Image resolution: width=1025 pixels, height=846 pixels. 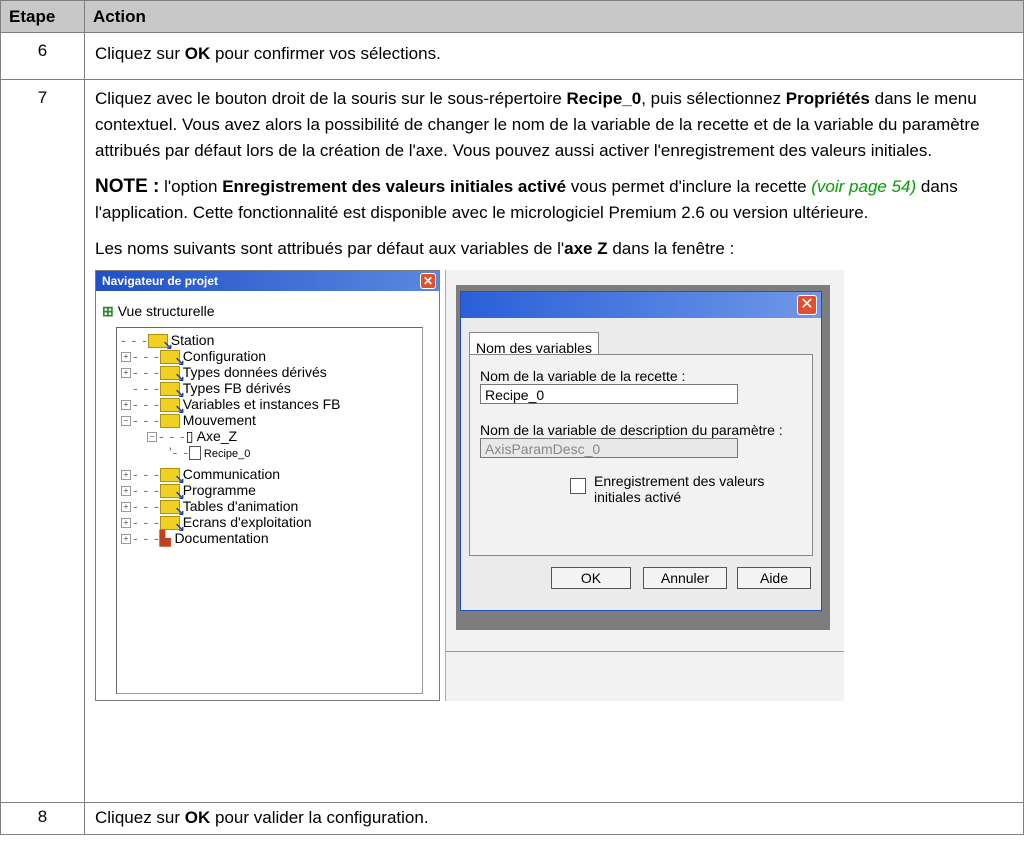 I want to click on tree-item-derived-types: +- - -Types données dérivés, so click(x=224, y=374).